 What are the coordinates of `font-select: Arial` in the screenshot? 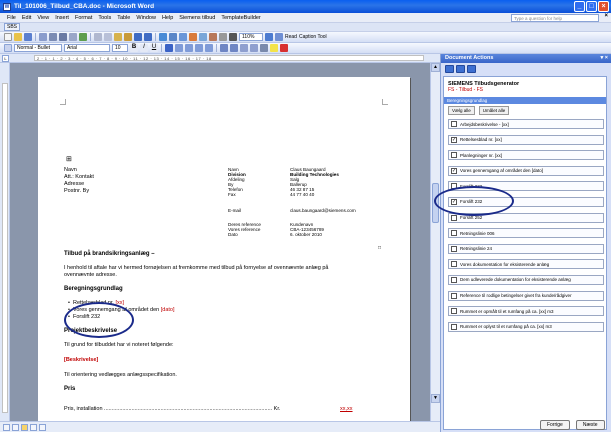 It's located at (87, 48).